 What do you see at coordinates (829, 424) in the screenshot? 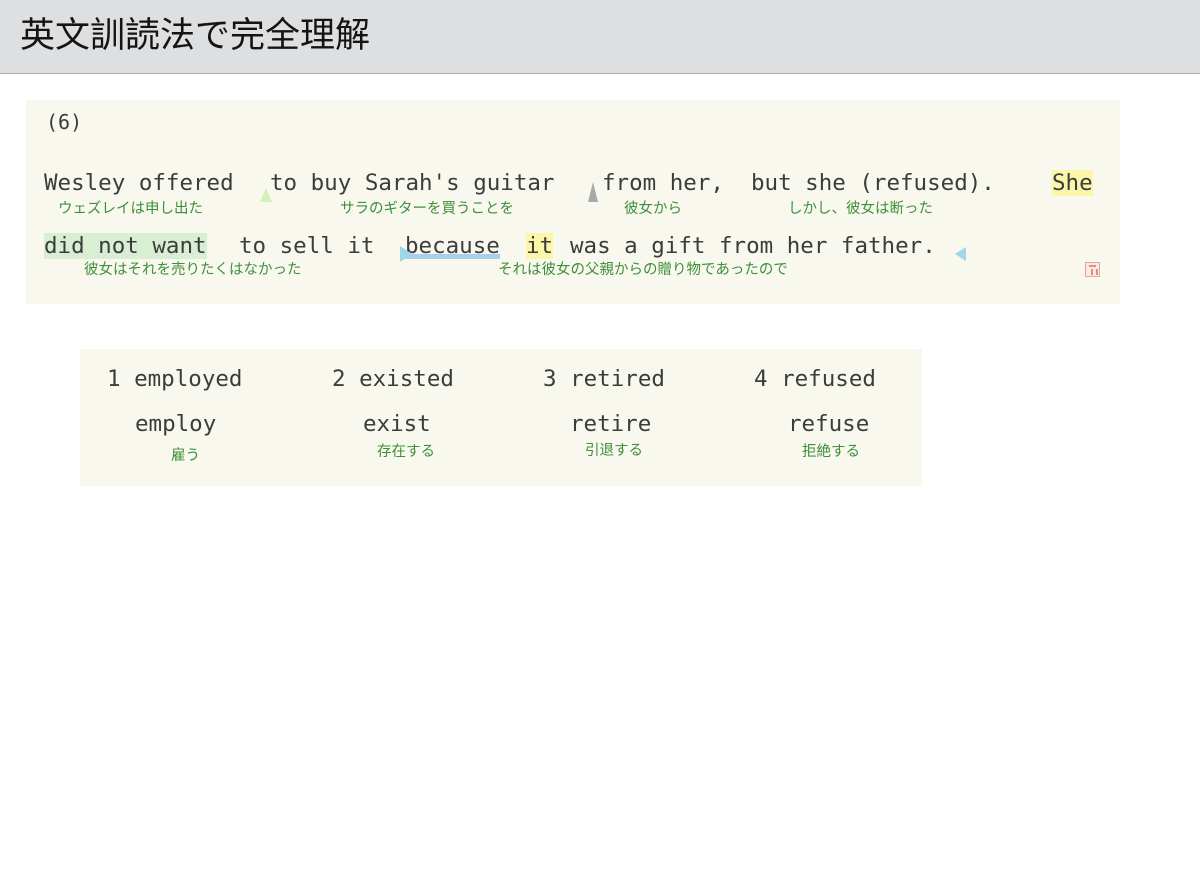
I see `choice-4-base: refuse` at bounding box center [829, 424].